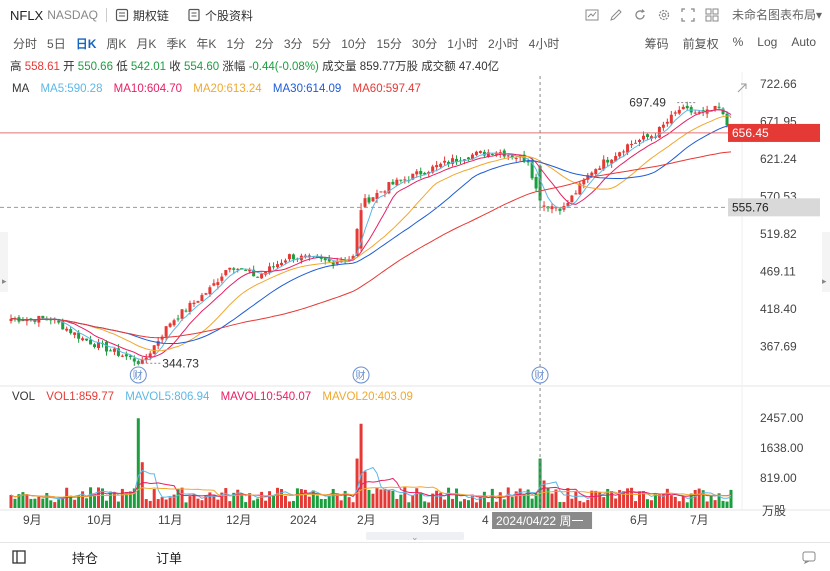 The width and height of the screenshot is (830, 571). I want to click on panel-toggle-icon, so click(19, 557).